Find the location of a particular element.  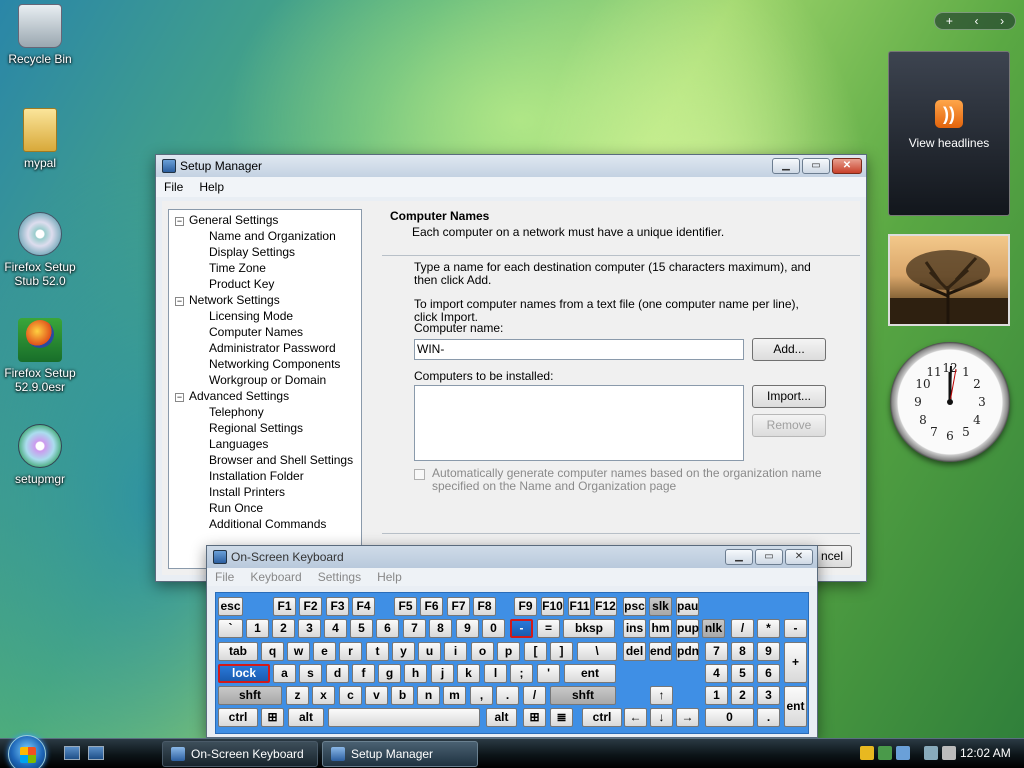

volume-muted-icon is located at coordinates (949, 753).